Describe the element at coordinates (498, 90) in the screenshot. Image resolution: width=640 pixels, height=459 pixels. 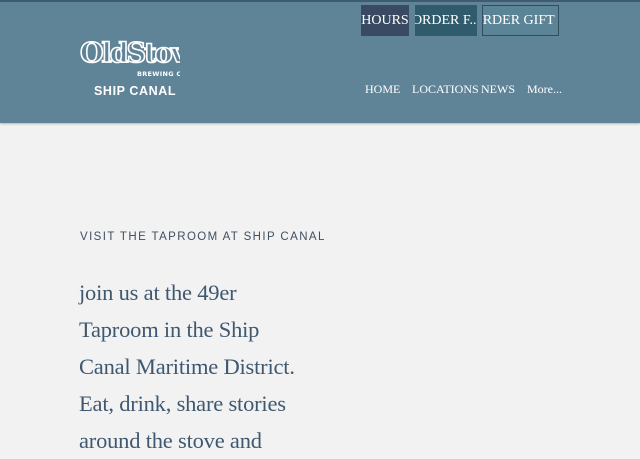
I see `nav-news: NEWS` at that location.